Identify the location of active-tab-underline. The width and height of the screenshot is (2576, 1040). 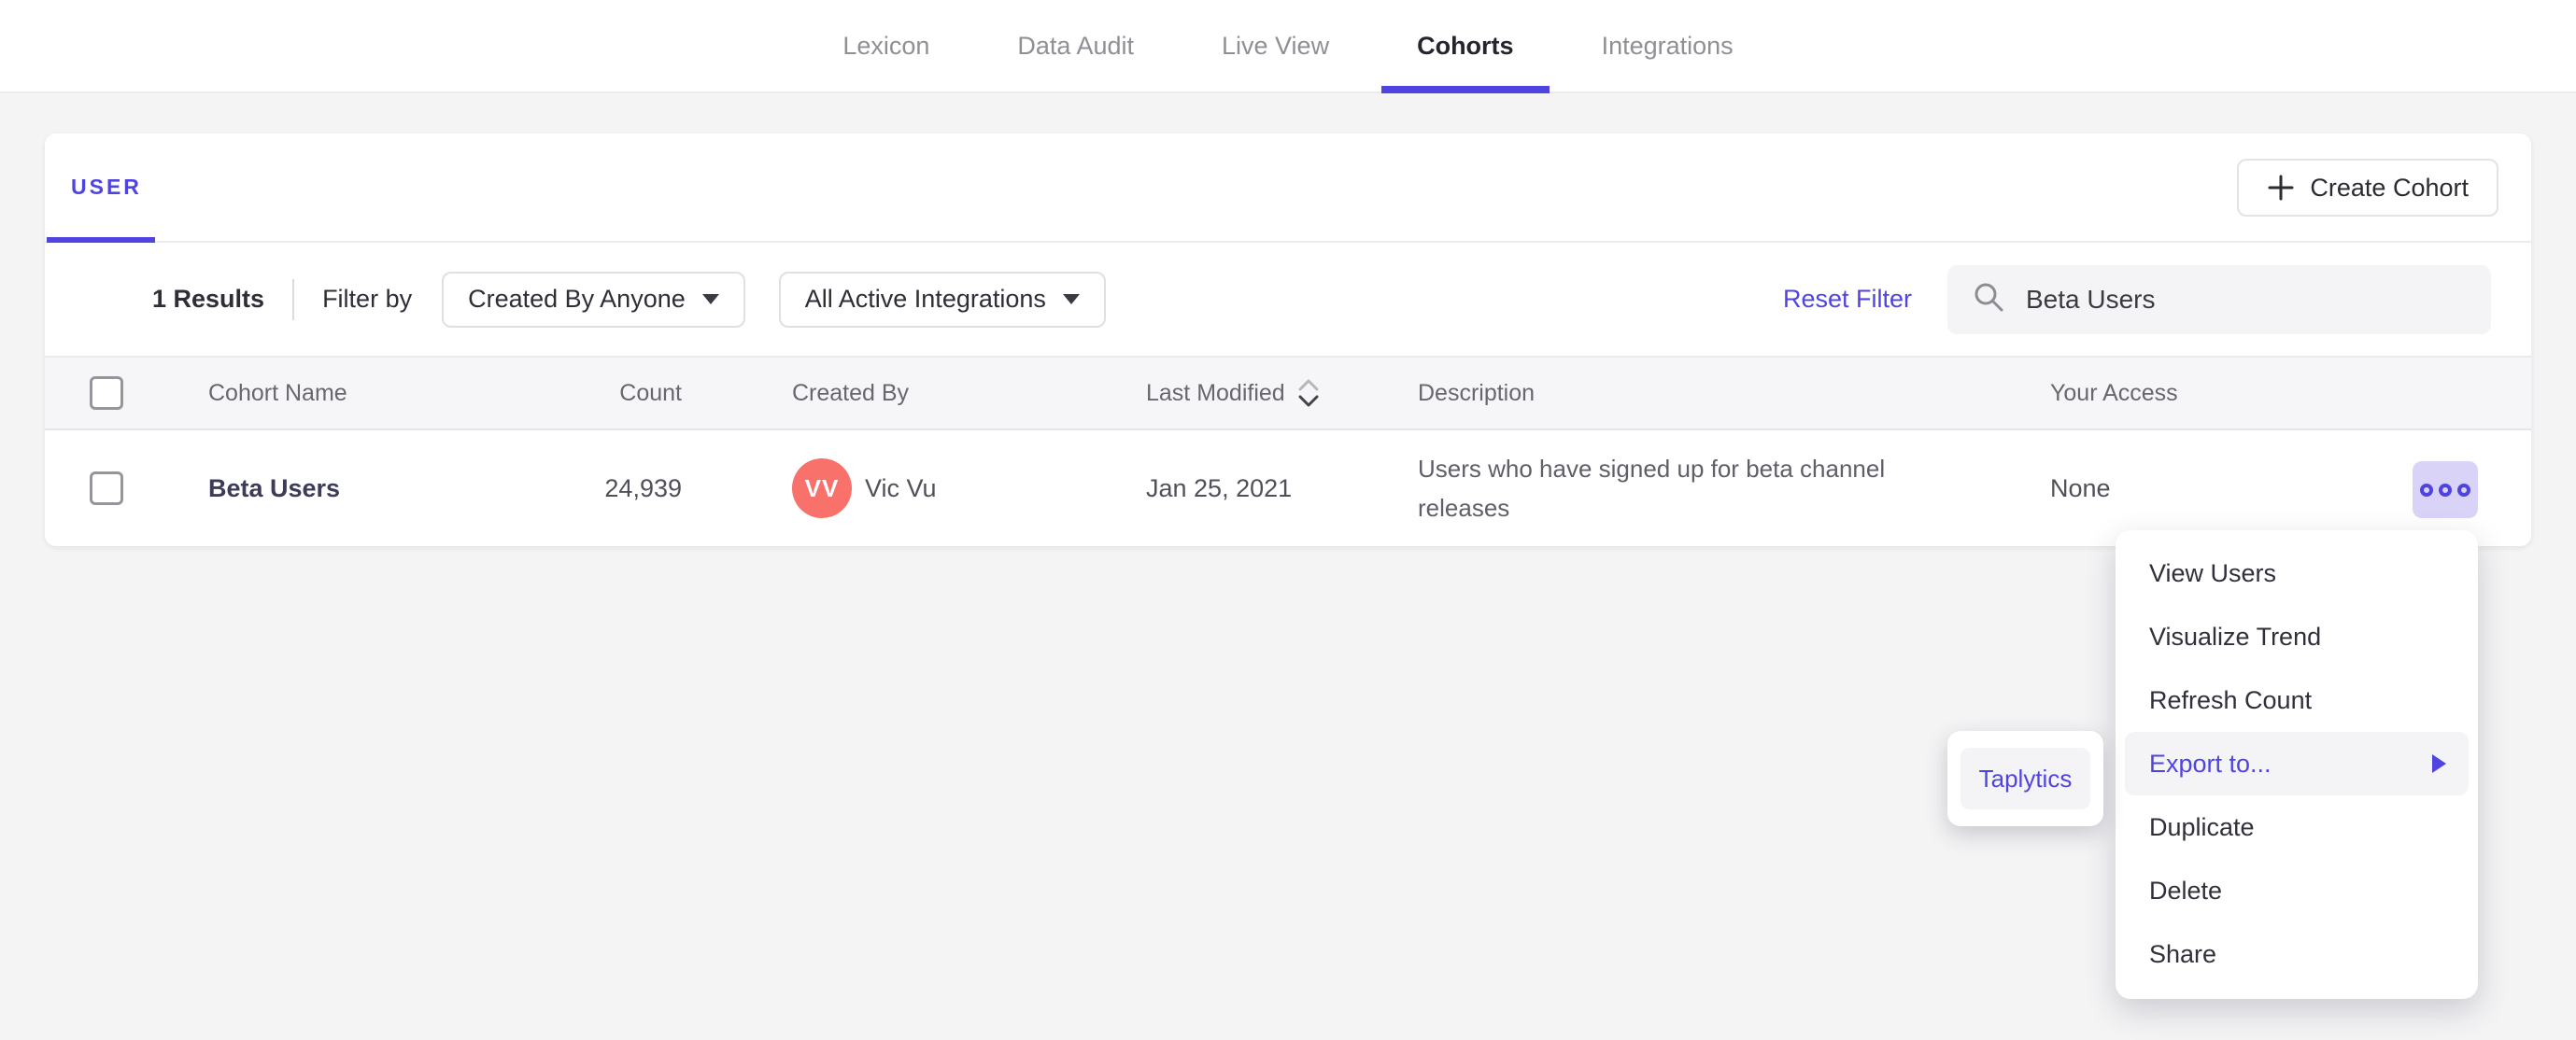
(1465, 89).